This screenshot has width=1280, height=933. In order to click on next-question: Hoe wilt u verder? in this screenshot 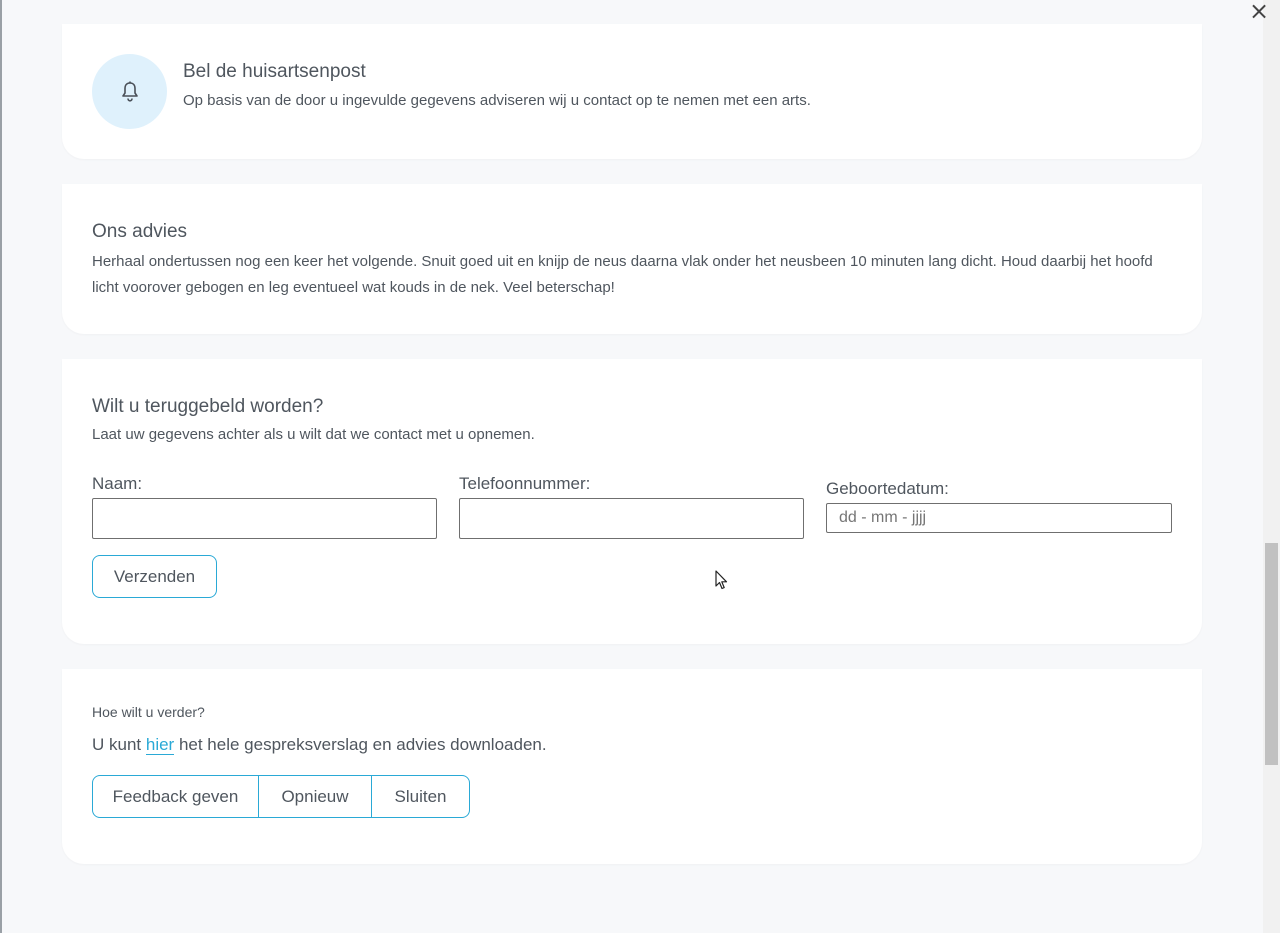, I will do `click(148, 712)`.